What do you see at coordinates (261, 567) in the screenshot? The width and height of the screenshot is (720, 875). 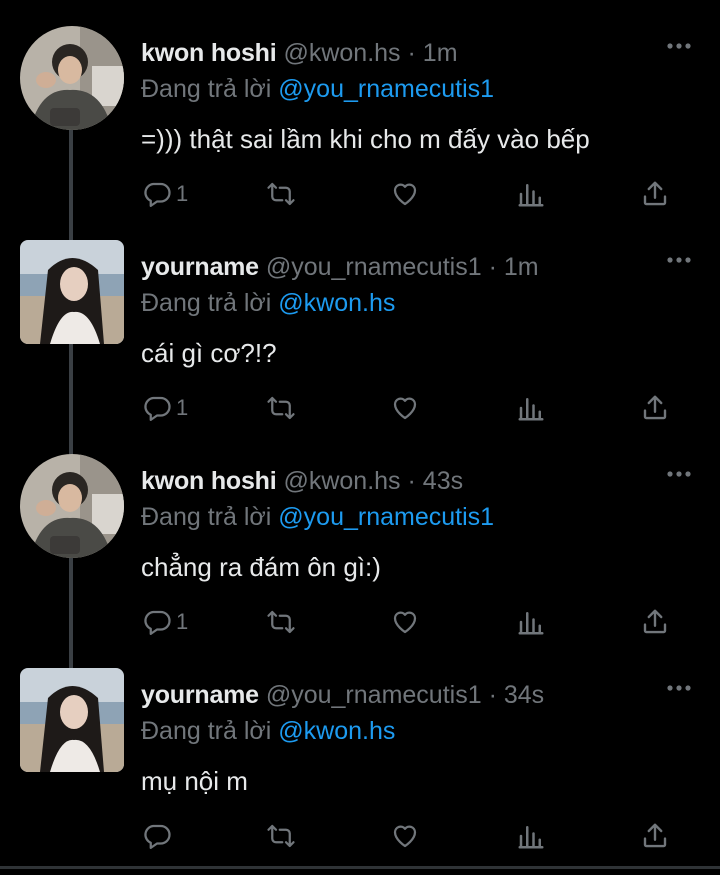 I see `tweet-text: chẳng ra đám ôn gì:)` at bounding box center [261, 567].